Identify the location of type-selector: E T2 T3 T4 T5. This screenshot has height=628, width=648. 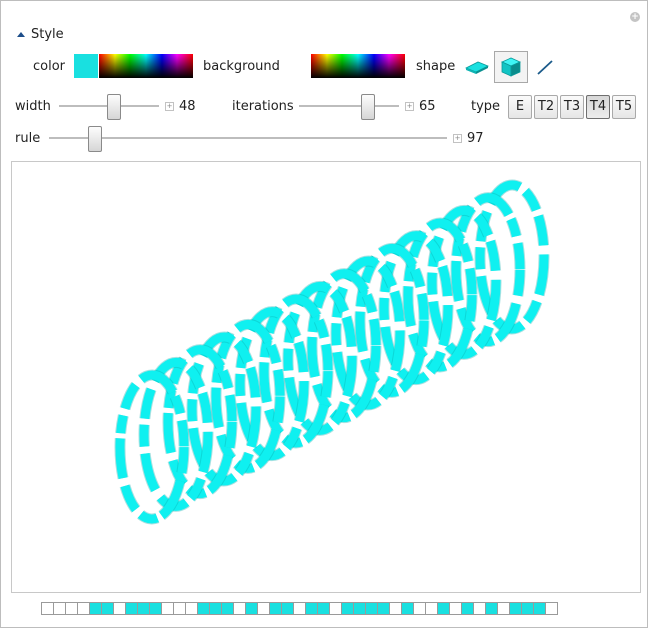
(572, 107).